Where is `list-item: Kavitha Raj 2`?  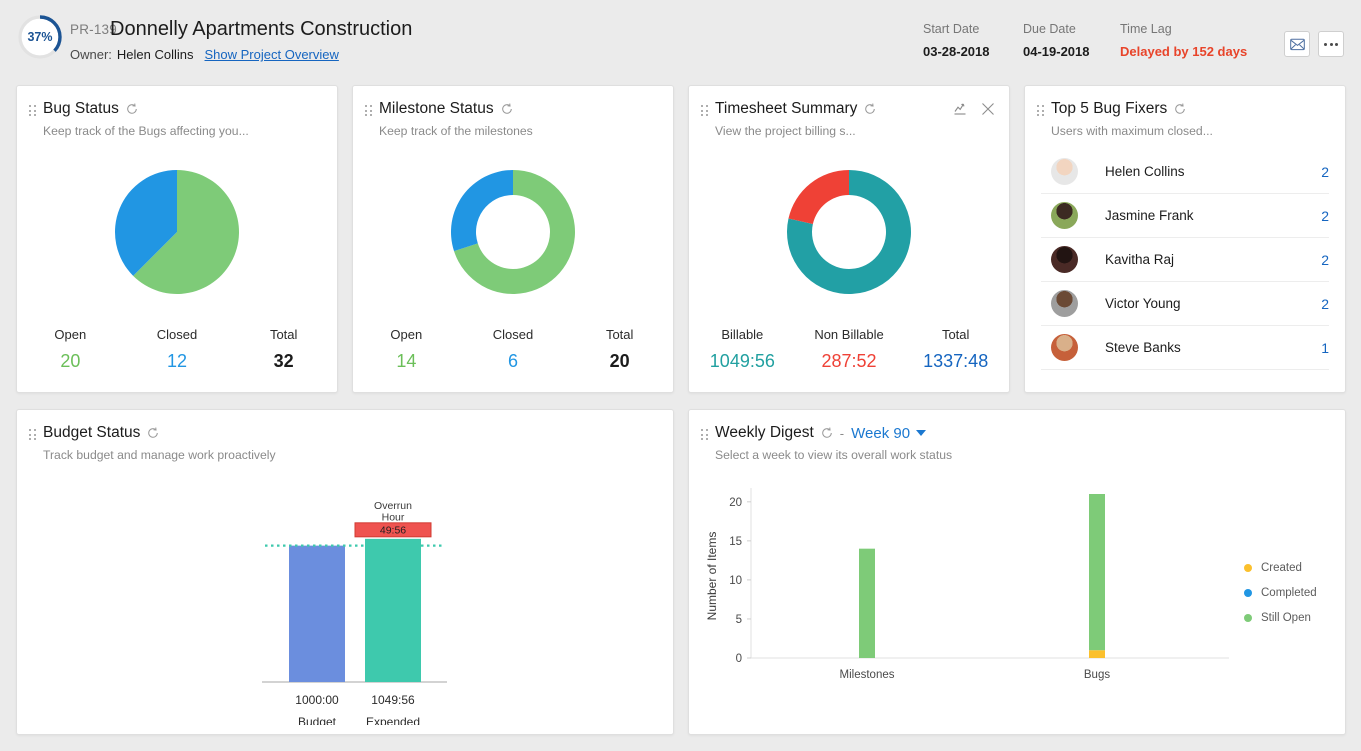 list-item: Kavitha Raj 2 is located at coordinates (1185, 260).